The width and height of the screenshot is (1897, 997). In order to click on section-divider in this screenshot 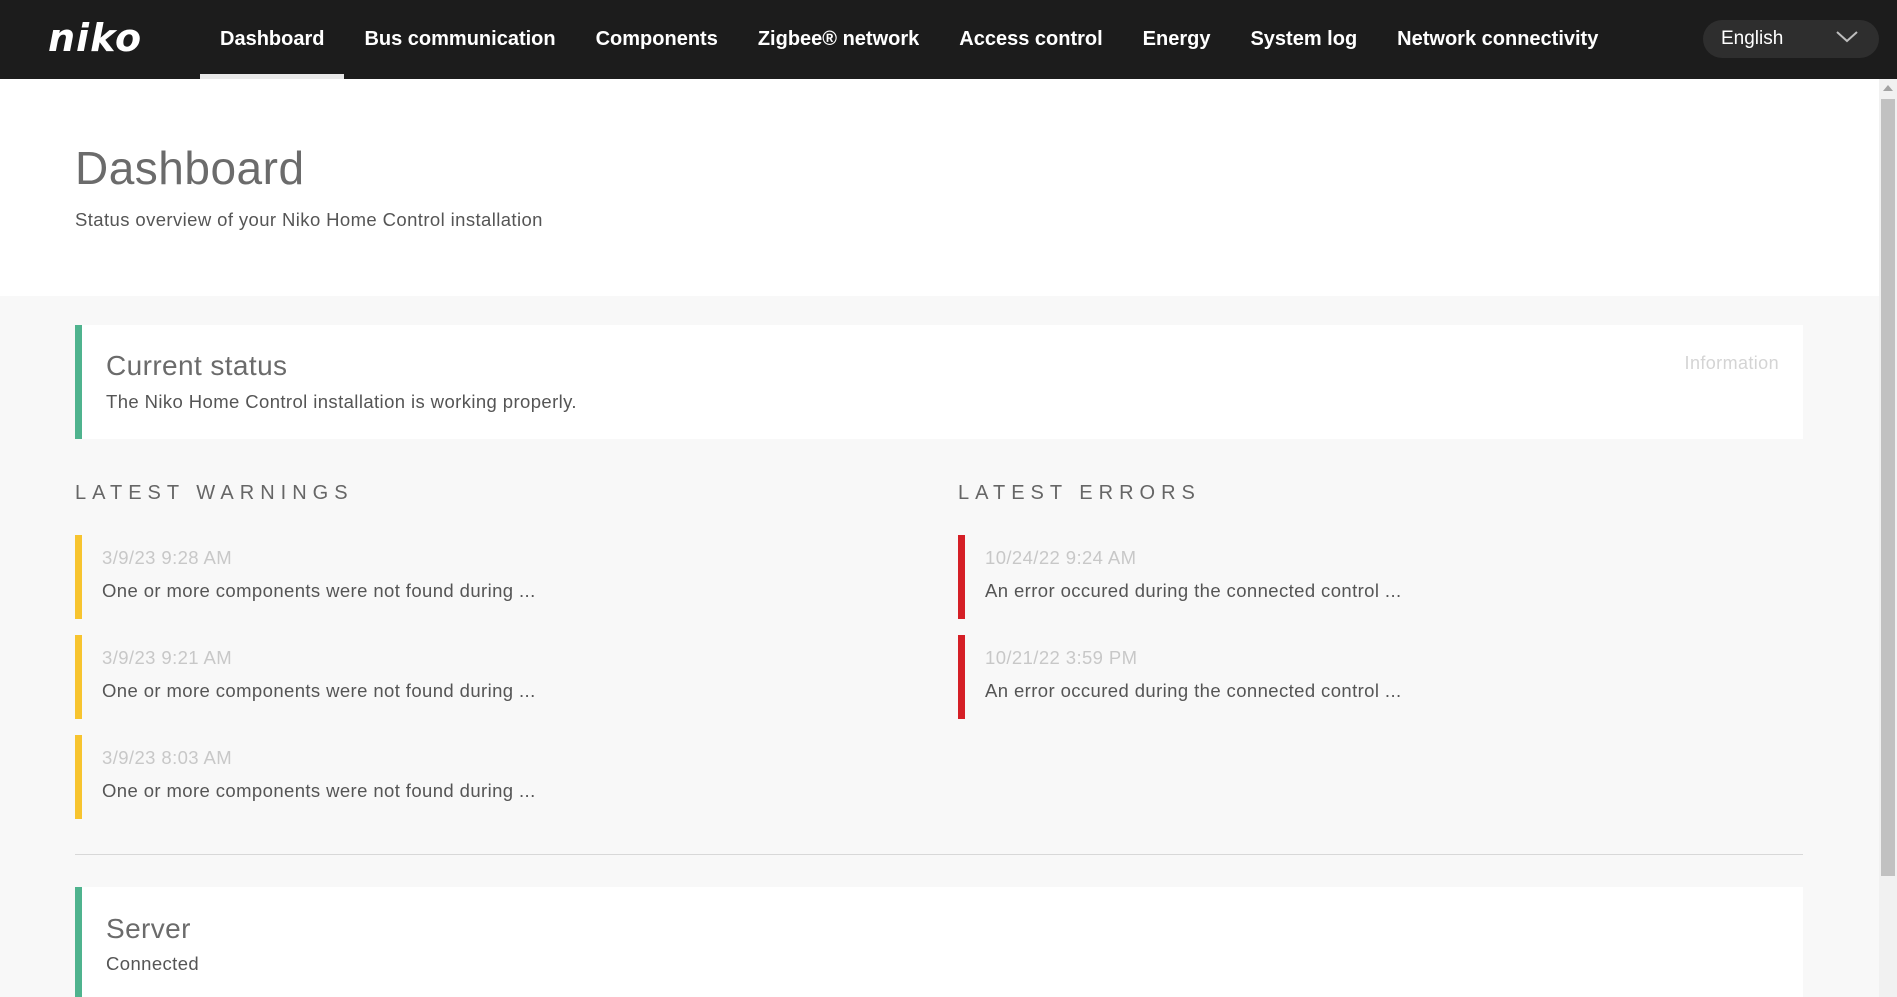, I will do `click(939, 854)`.